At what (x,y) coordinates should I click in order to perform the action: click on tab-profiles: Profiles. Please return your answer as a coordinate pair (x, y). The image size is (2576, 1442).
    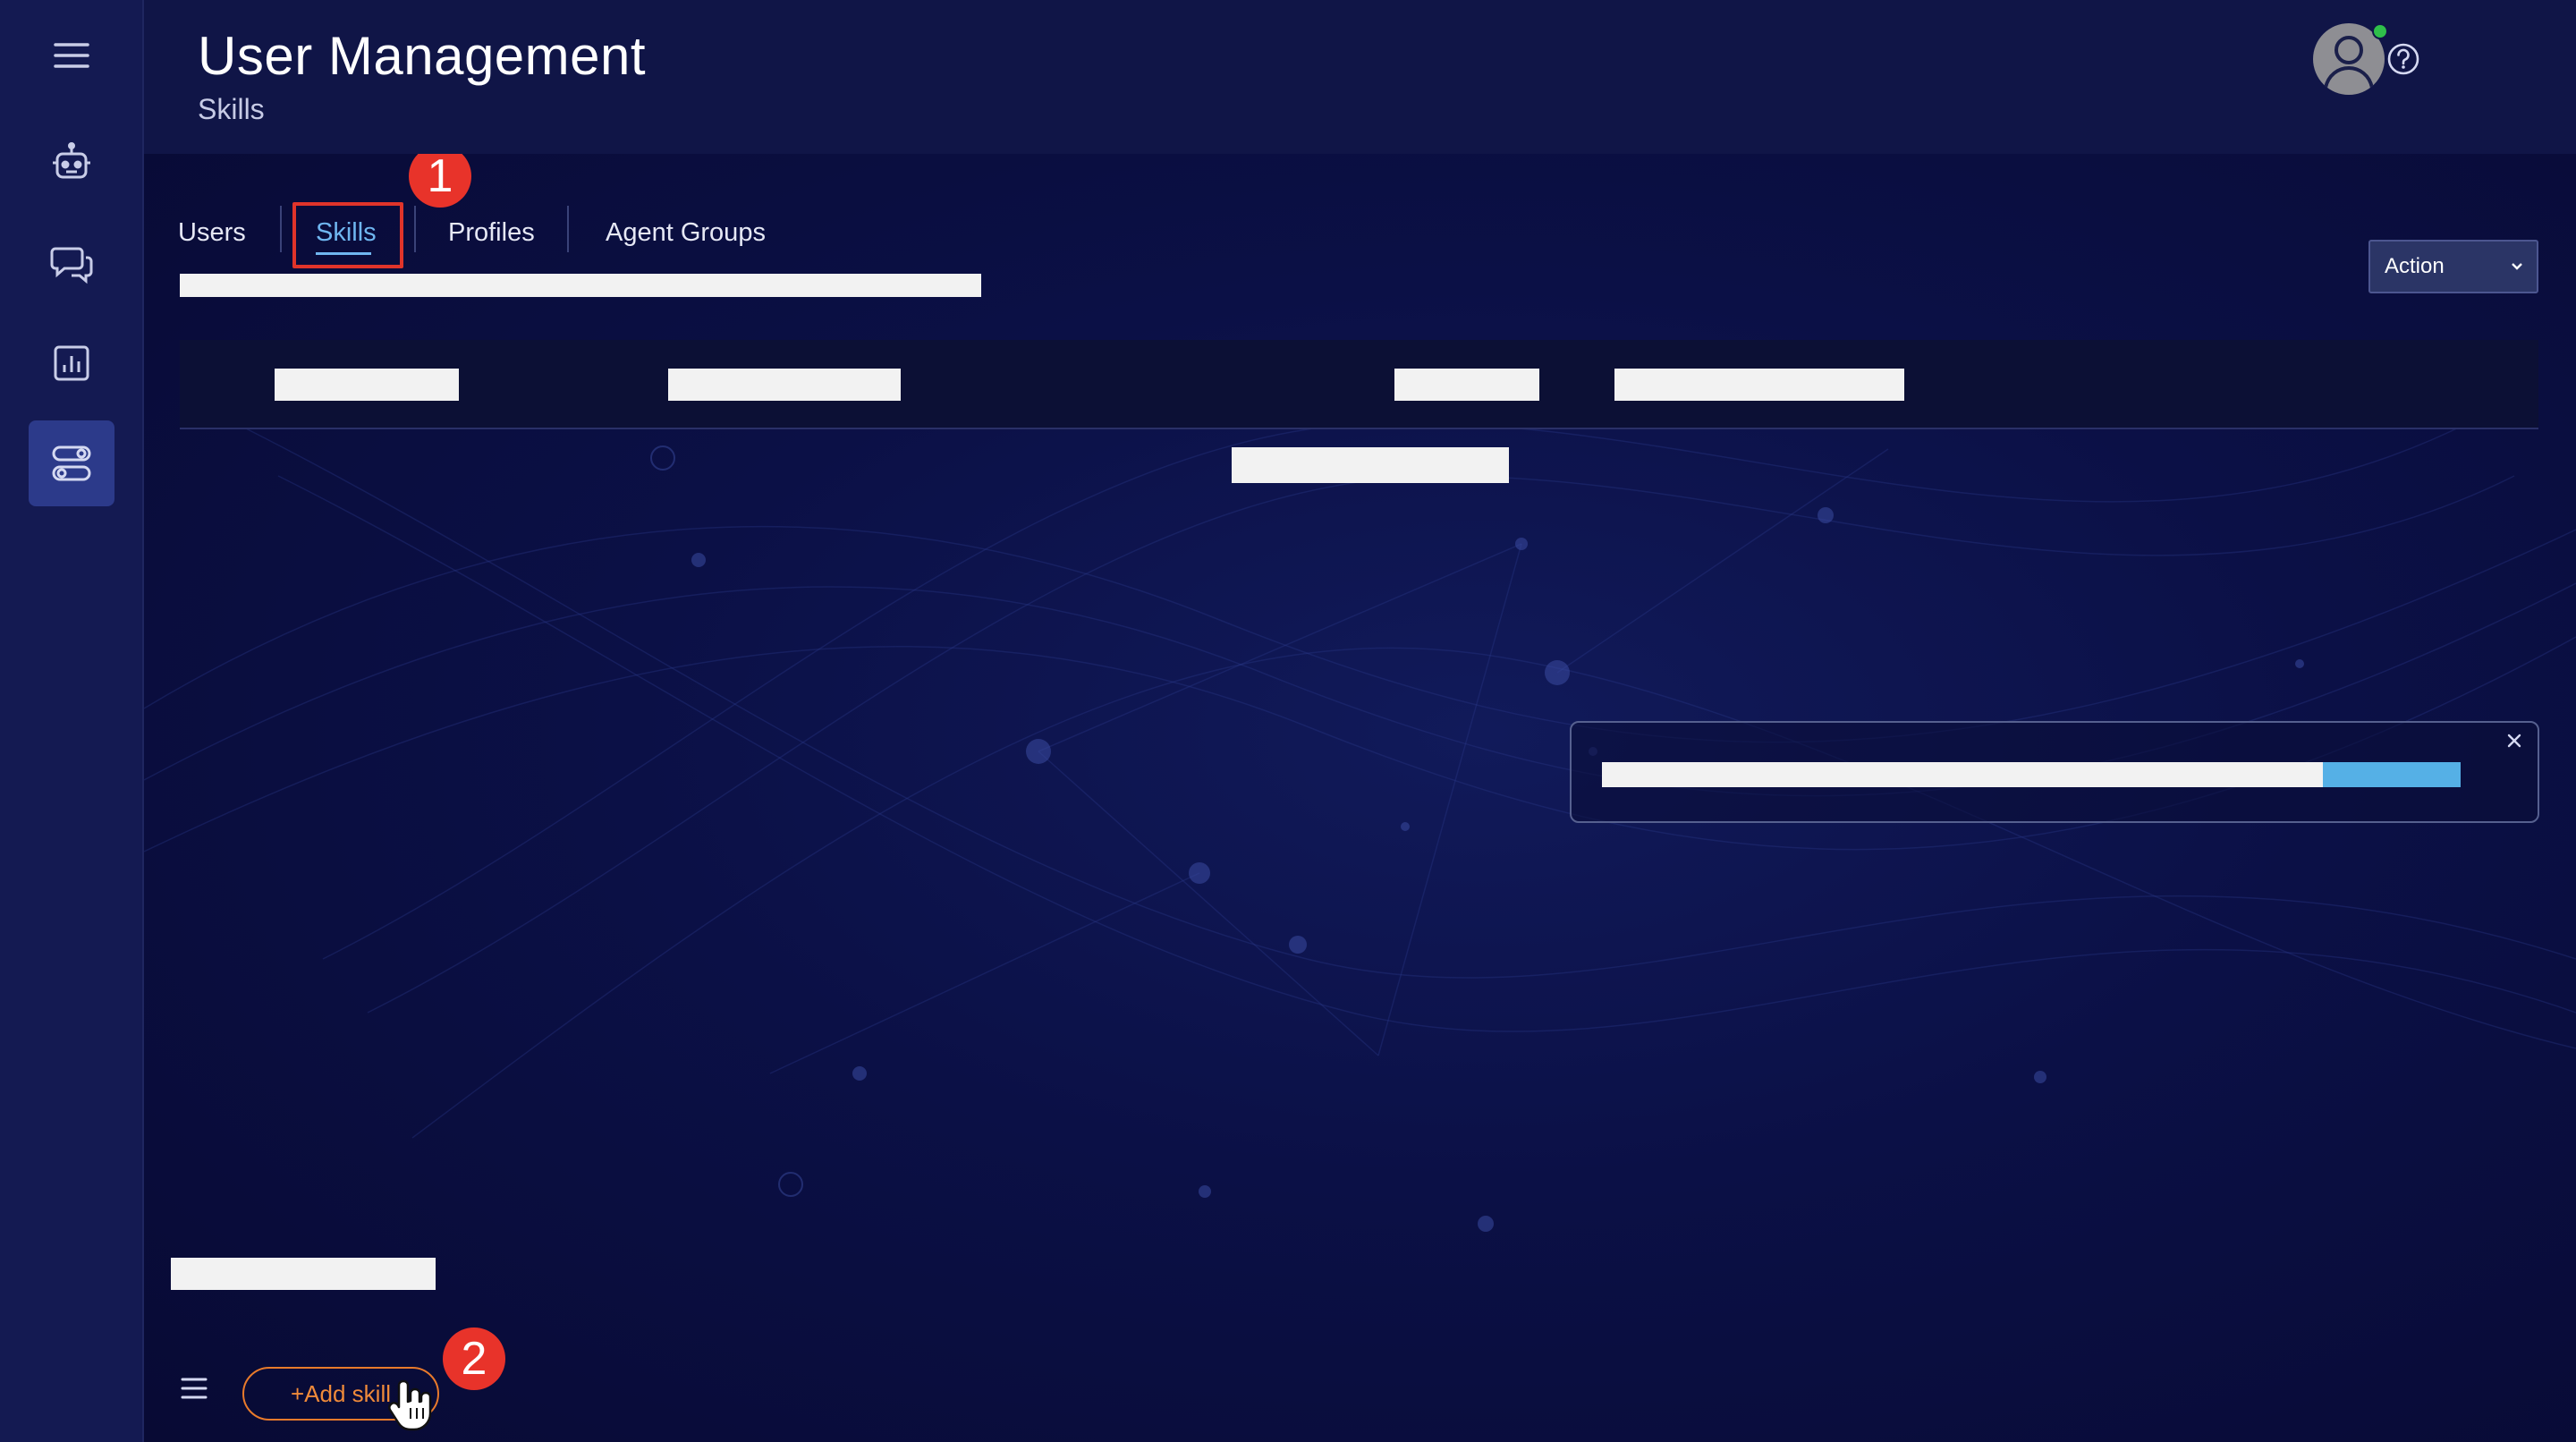
    Looking at the image, I should click on (491, 233).